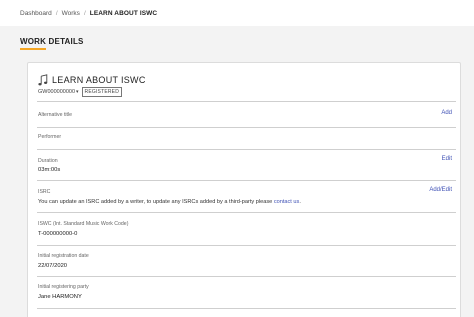  What do you see at coordinates (49, 170) in the screenshot?
I see `duration-value: 03m:00s` at bounding box center [49, 170].